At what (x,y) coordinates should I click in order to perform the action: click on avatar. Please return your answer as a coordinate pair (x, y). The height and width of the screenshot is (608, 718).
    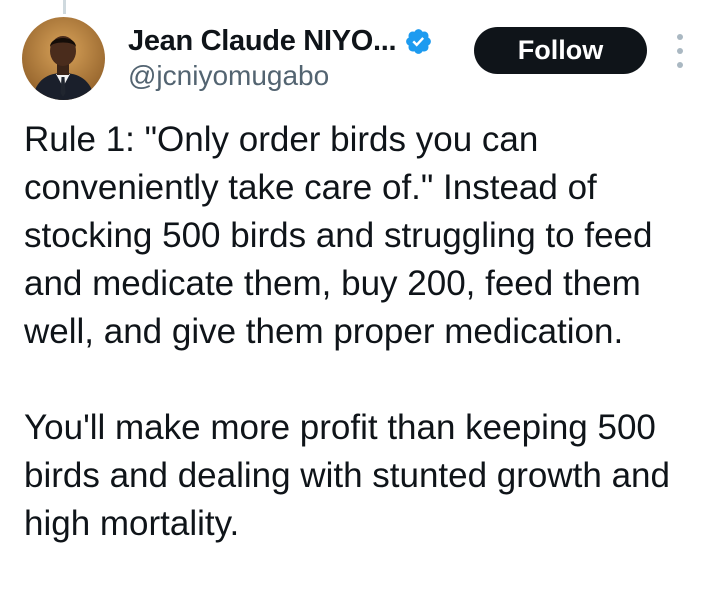
    Looking at the image, I should click on (63, 58).